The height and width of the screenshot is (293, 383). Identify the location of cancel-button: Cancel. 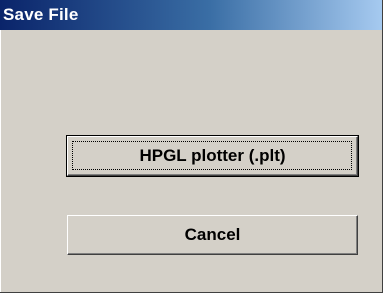
(212, 235).